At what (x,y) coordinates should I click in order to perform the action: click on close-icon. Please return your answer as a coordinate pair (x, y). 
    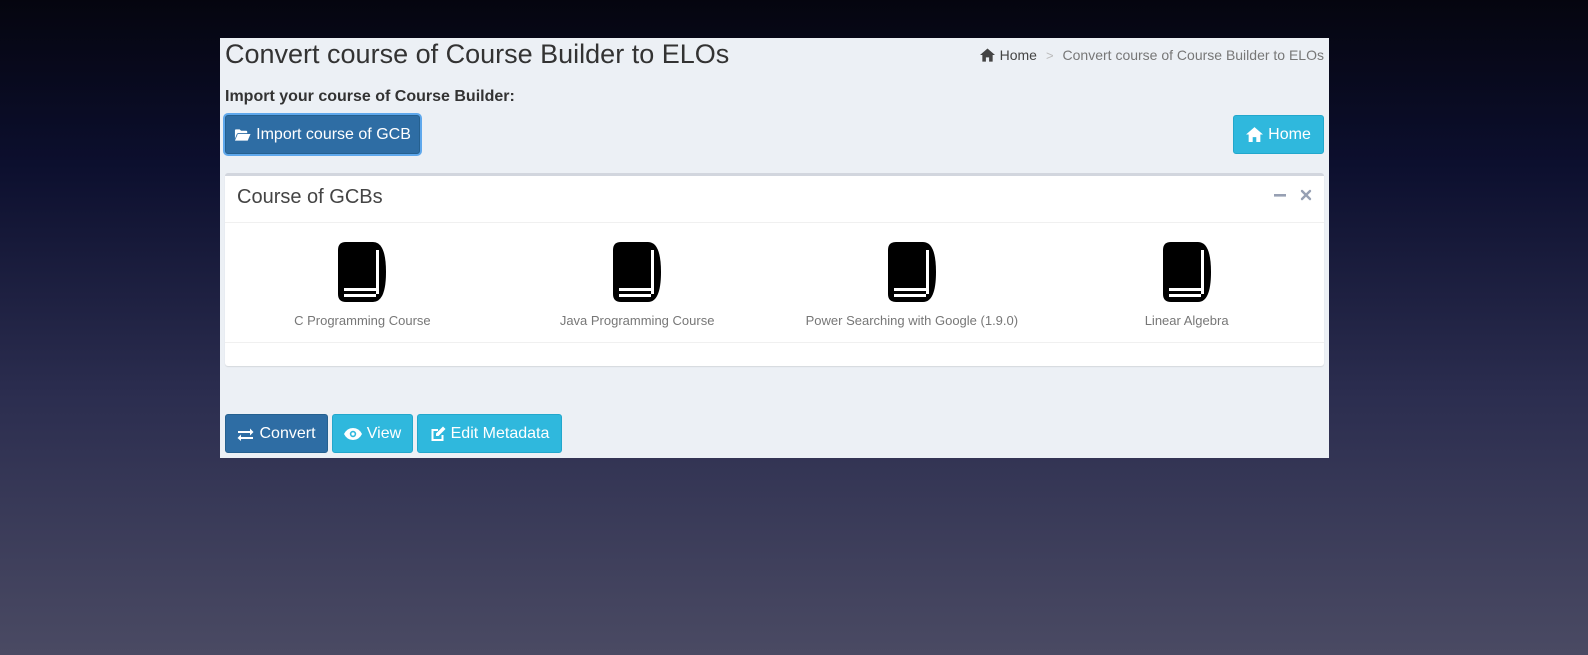
    Looking at the image, I should click on (1306, 195).